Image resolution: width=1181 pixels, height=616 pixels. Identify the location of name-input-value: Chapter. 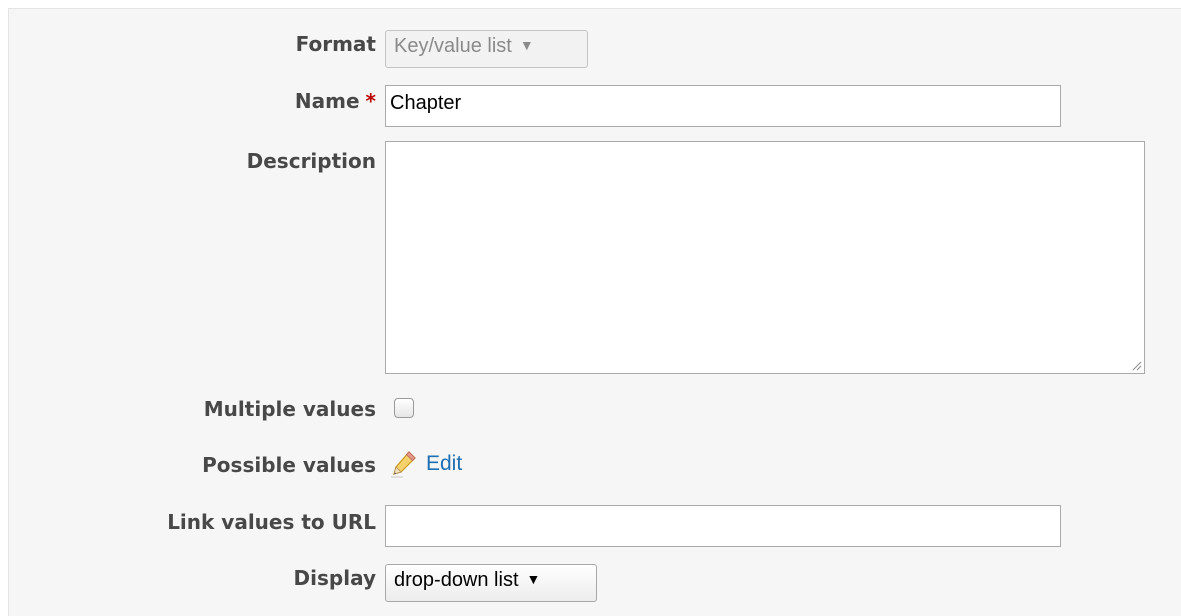
(426, 103).